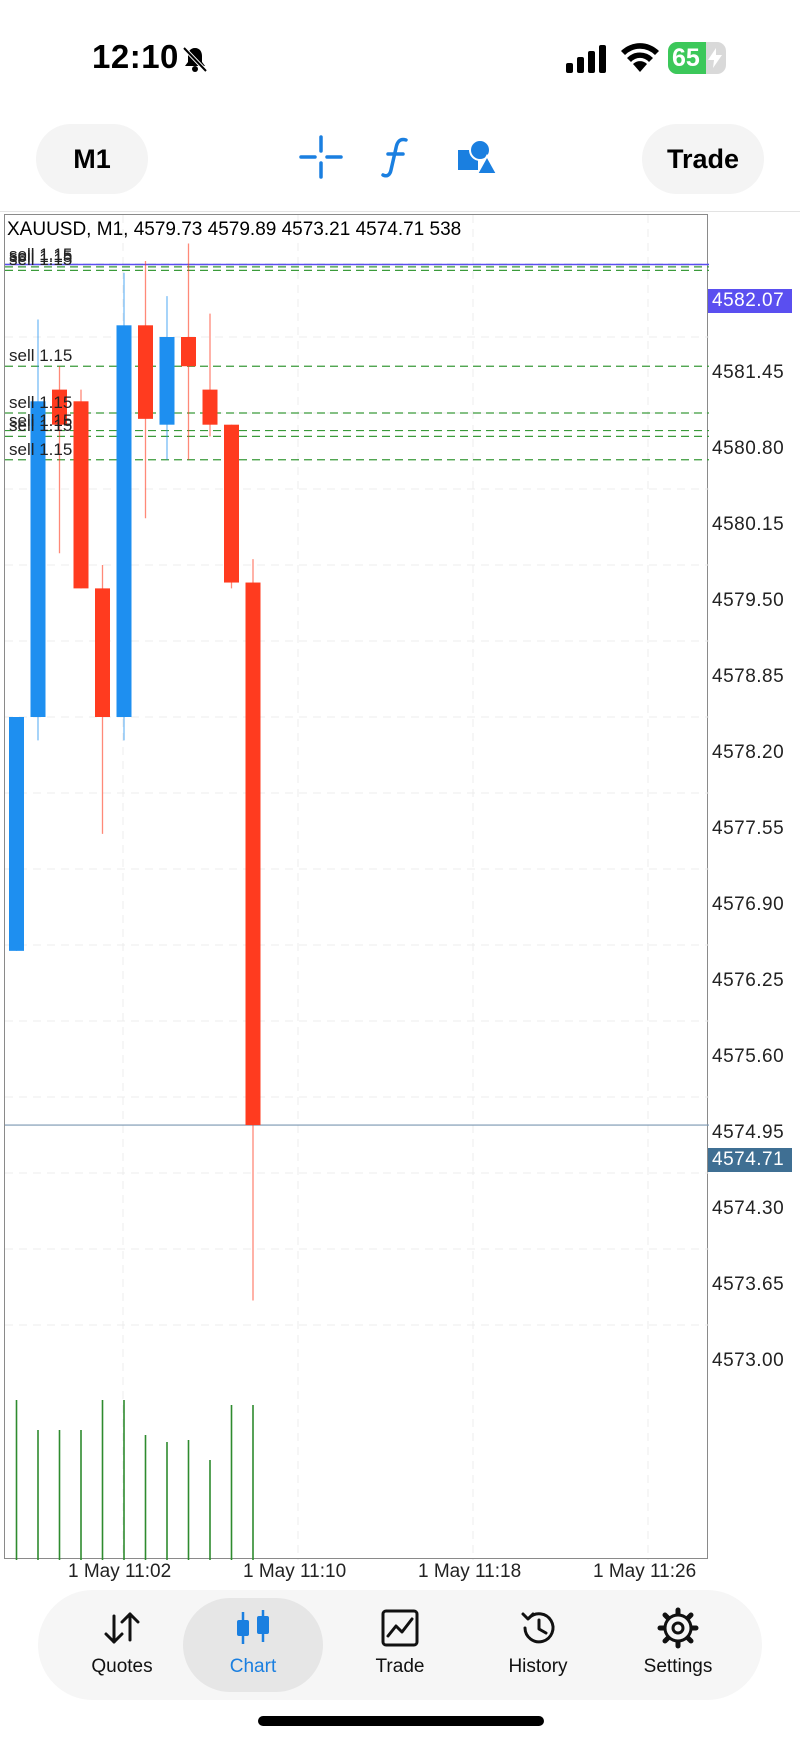 Image resolution: width=800 pixels, height=1739 pixels. I want to click on tab-label: Trade, so click(400, 1666).